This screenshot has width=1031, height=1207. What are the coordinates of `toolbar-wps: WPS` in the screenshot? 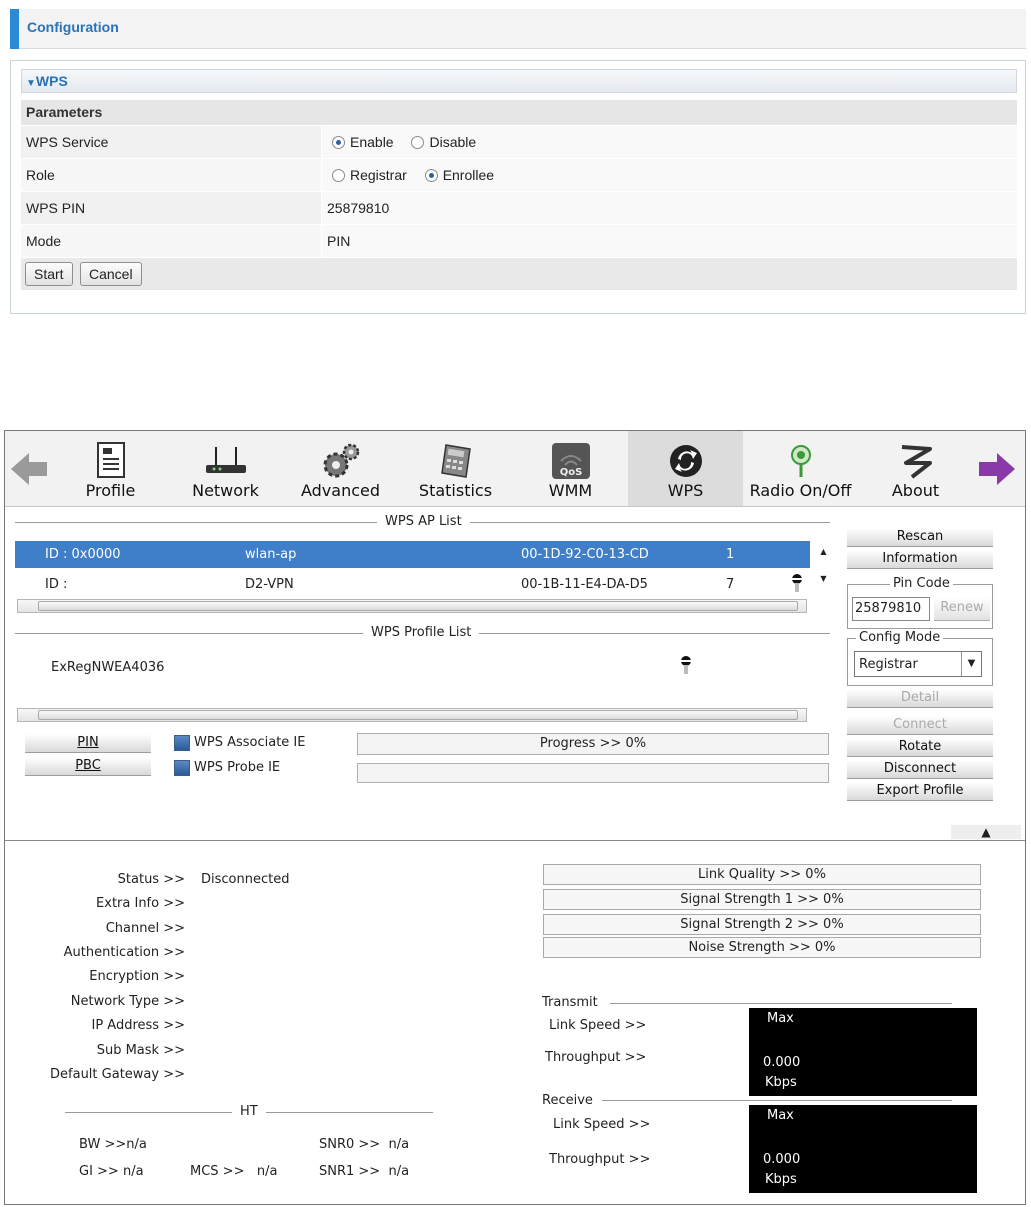 It's located at (685, 468).